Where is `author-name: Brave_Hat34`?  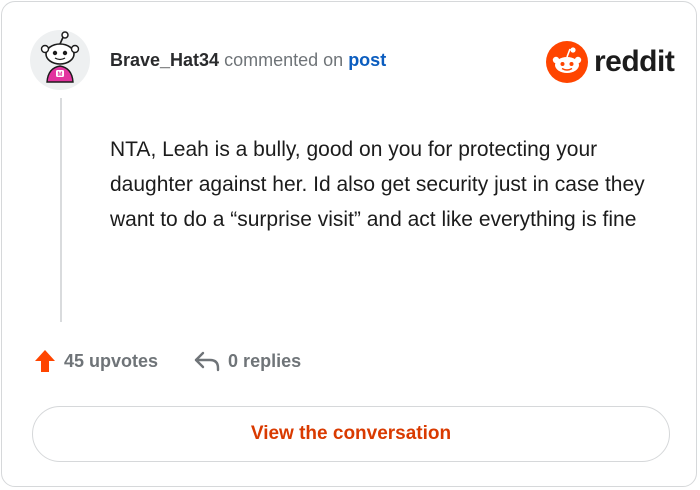 author-name: Brave_Hat34 is located at coordinates (164, 60).